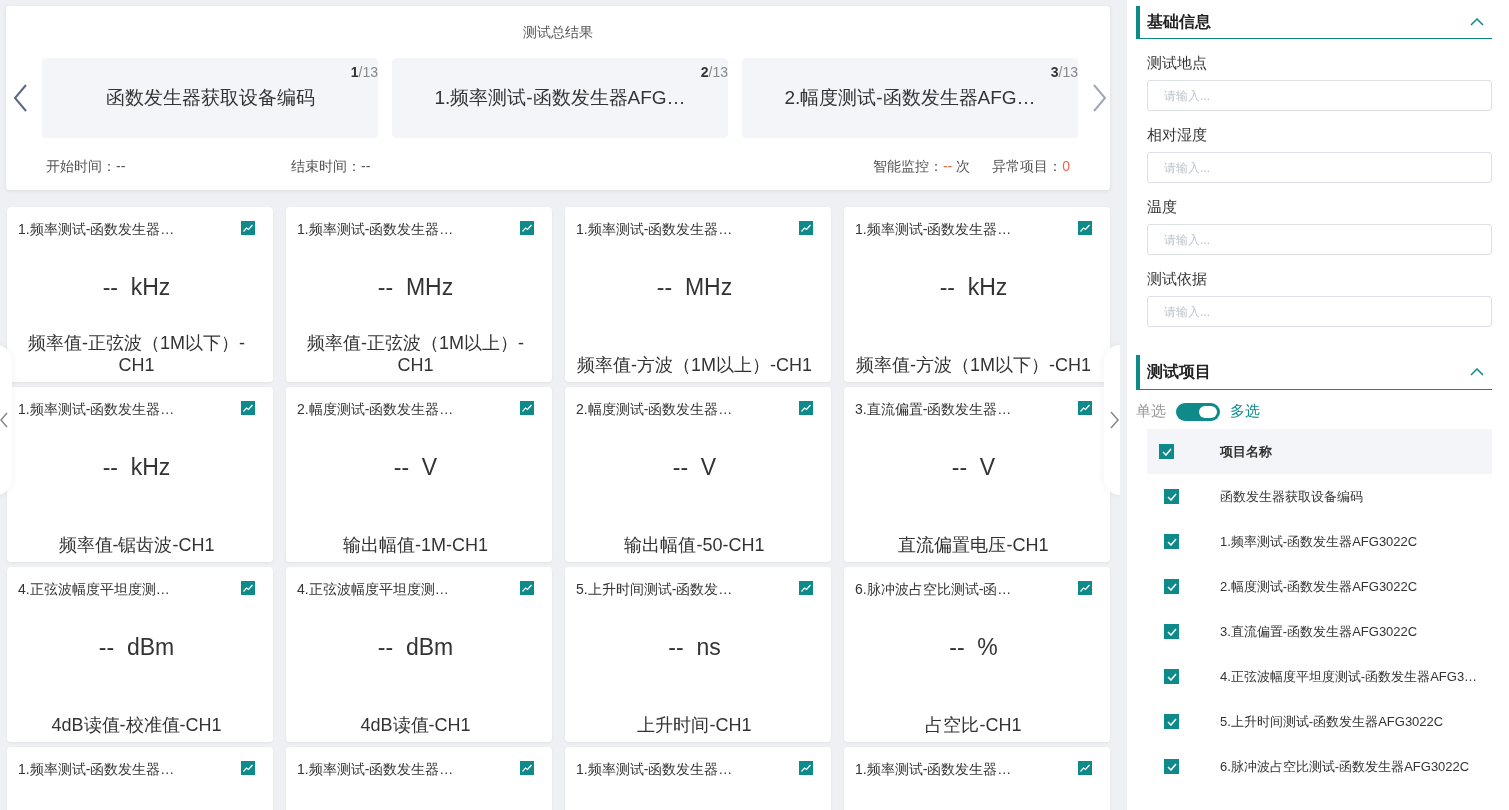 This screenshot has width=1509, height=810. What do you see at coordinates (1246, 451) in the screenshot?
I see `column-header: 项目名称` at bounding box center [1246, 451].